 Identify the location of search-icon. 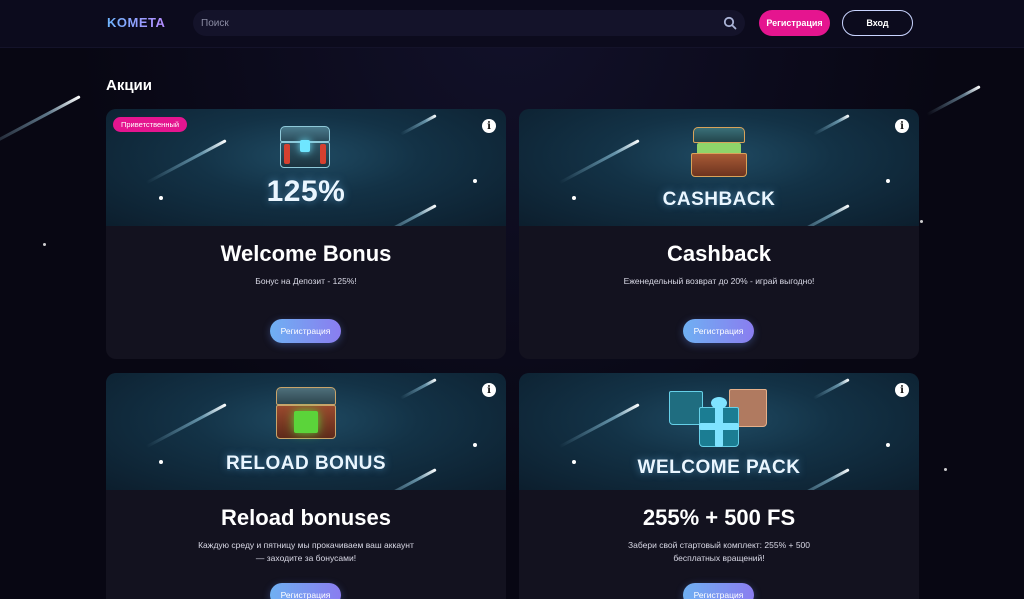
(730, 23).